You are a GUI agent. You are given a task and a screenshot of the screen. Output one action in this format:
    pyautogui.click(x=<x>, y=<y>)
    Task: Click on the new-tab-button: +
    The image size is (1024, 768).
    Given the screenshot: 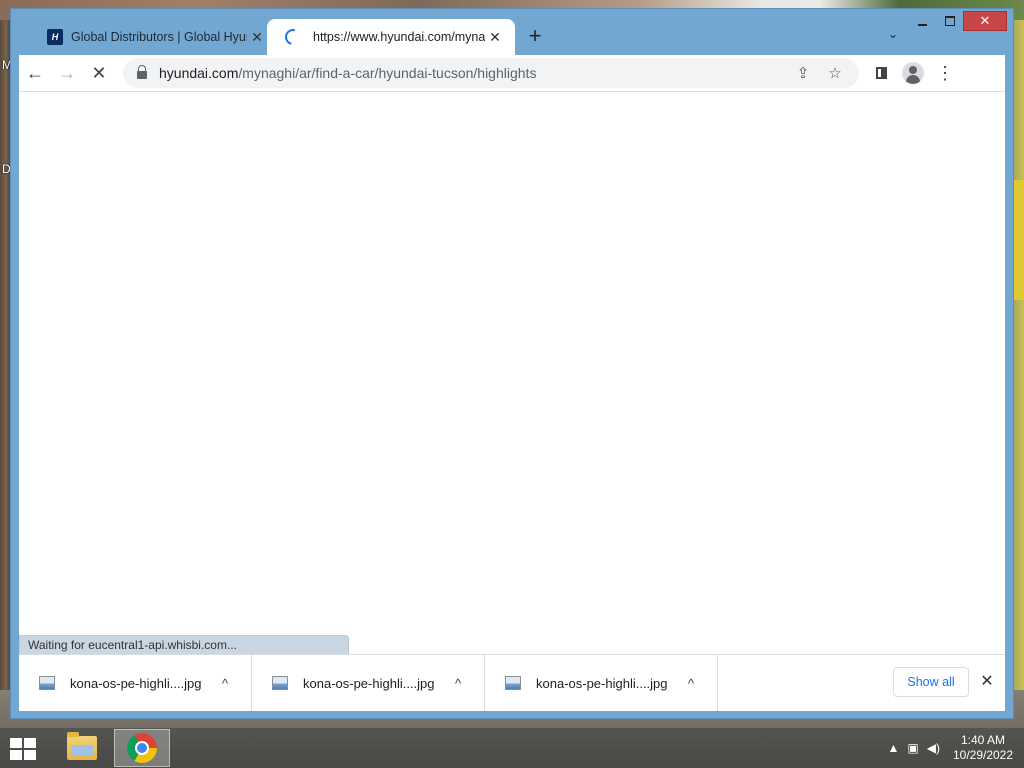 What is the action you would take?
    pyautogui.click(x=535, y=37)
    